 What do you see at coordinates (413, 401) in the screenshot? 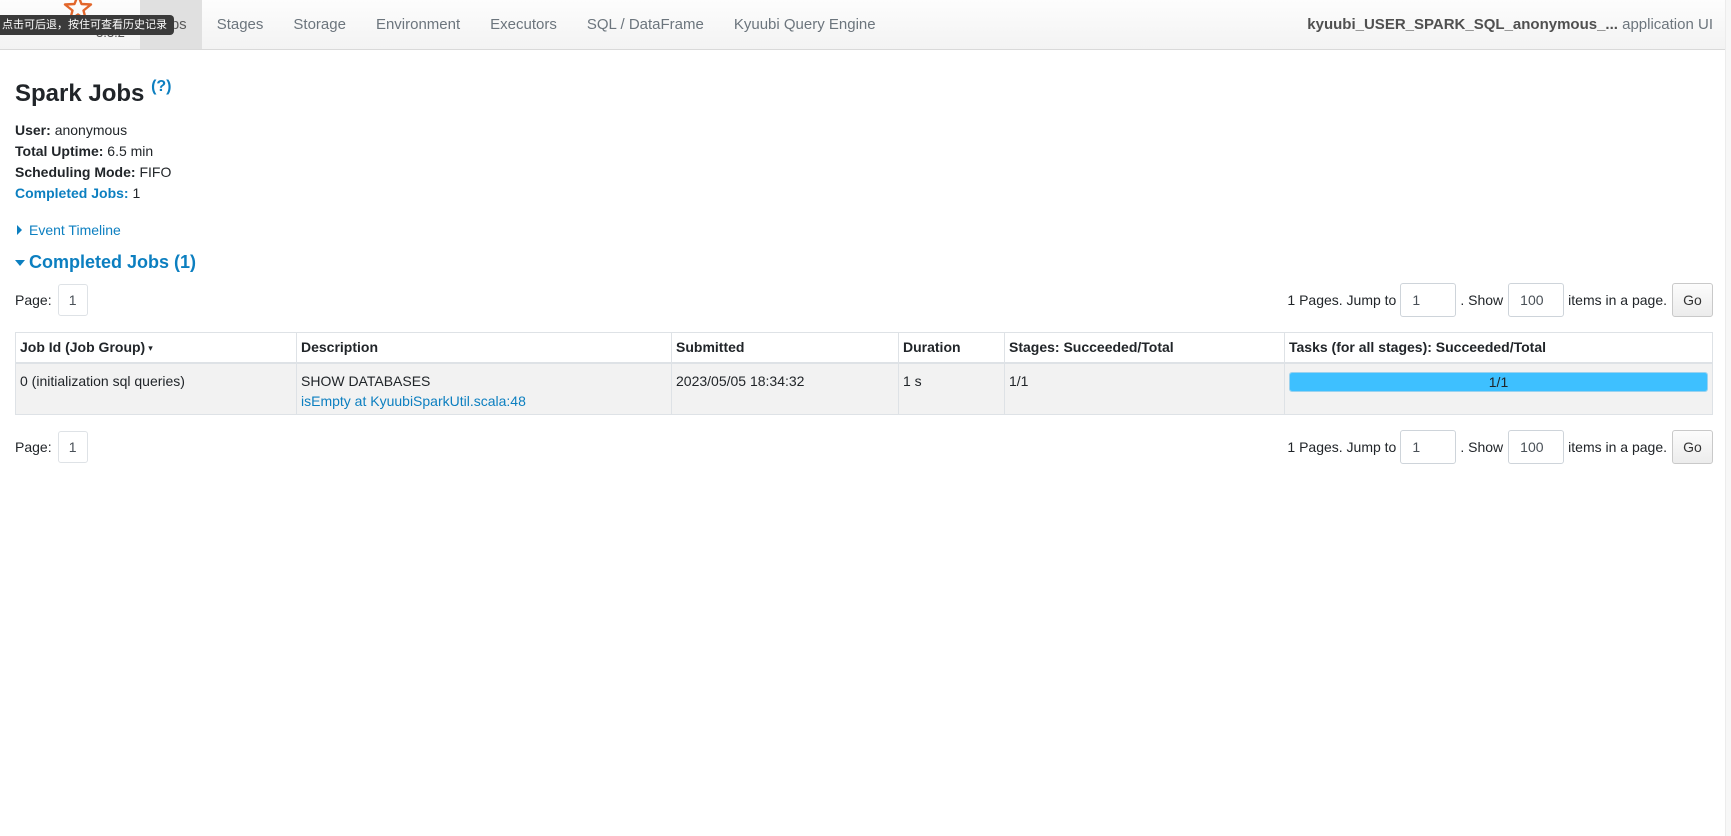
I see `job-detail-link: isEmpty at KyuubiSparkUtil.scala:48` at bounding box center [413, 401].